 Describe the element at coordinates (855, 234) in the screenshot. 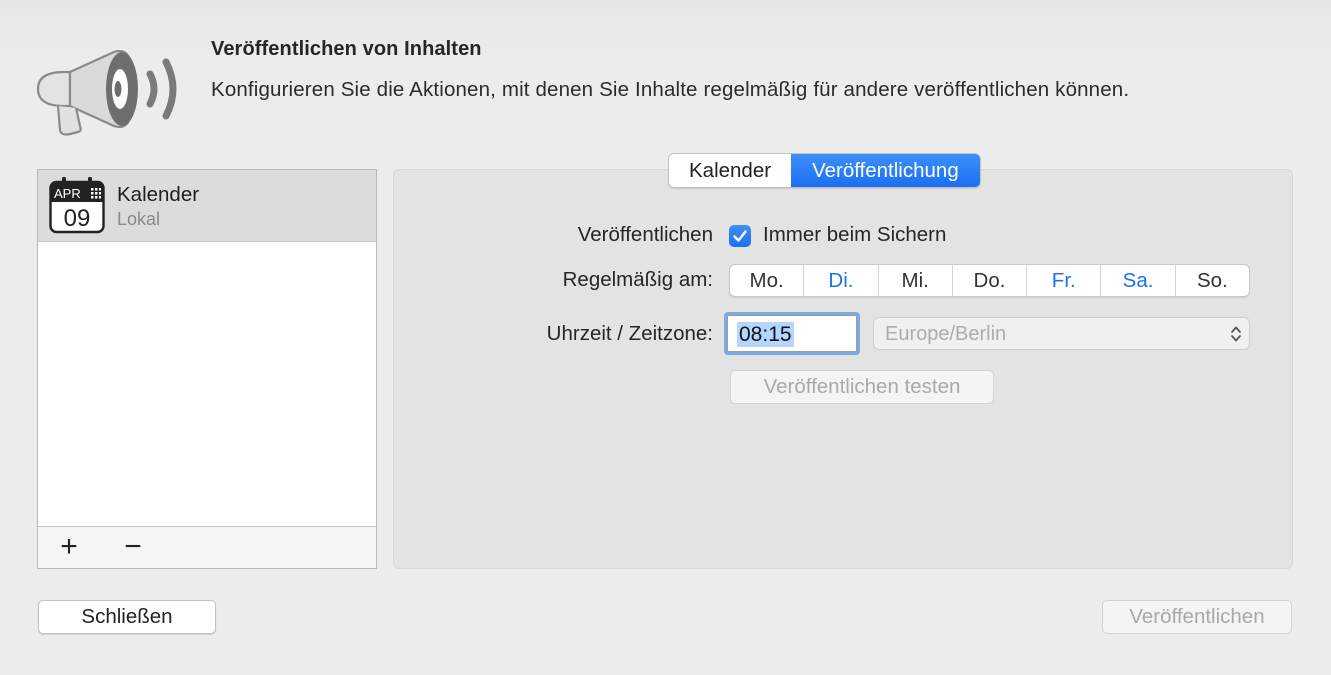

I see `always-on-save-label: Immer beim Sichern` at that location.